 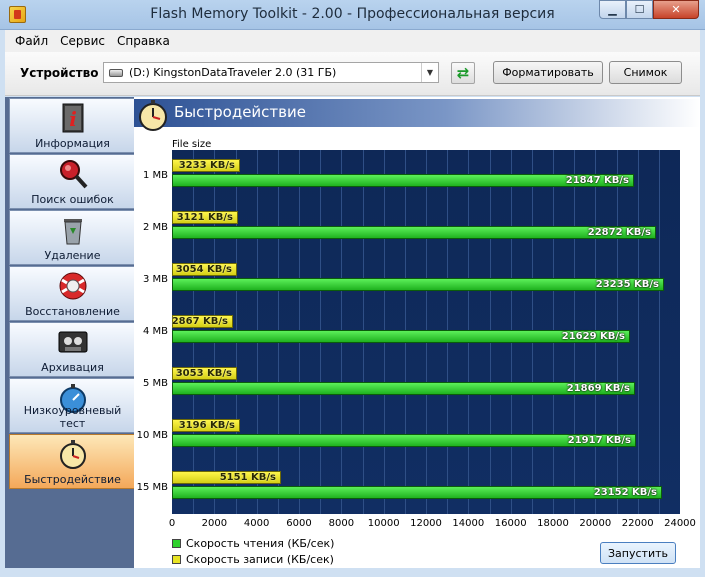 What do you see at coordinates (429, 72) in the screenshot?
I see `chevron-down-icon: ▼` at bounding box center [429, 72].